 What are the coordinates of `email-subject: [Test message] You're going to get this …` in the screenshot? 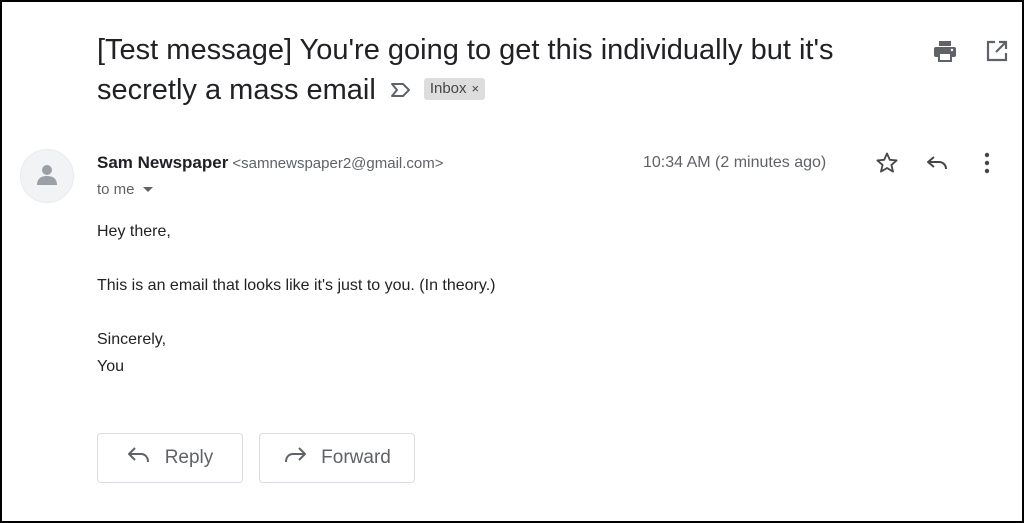 It's located at (507, 70).